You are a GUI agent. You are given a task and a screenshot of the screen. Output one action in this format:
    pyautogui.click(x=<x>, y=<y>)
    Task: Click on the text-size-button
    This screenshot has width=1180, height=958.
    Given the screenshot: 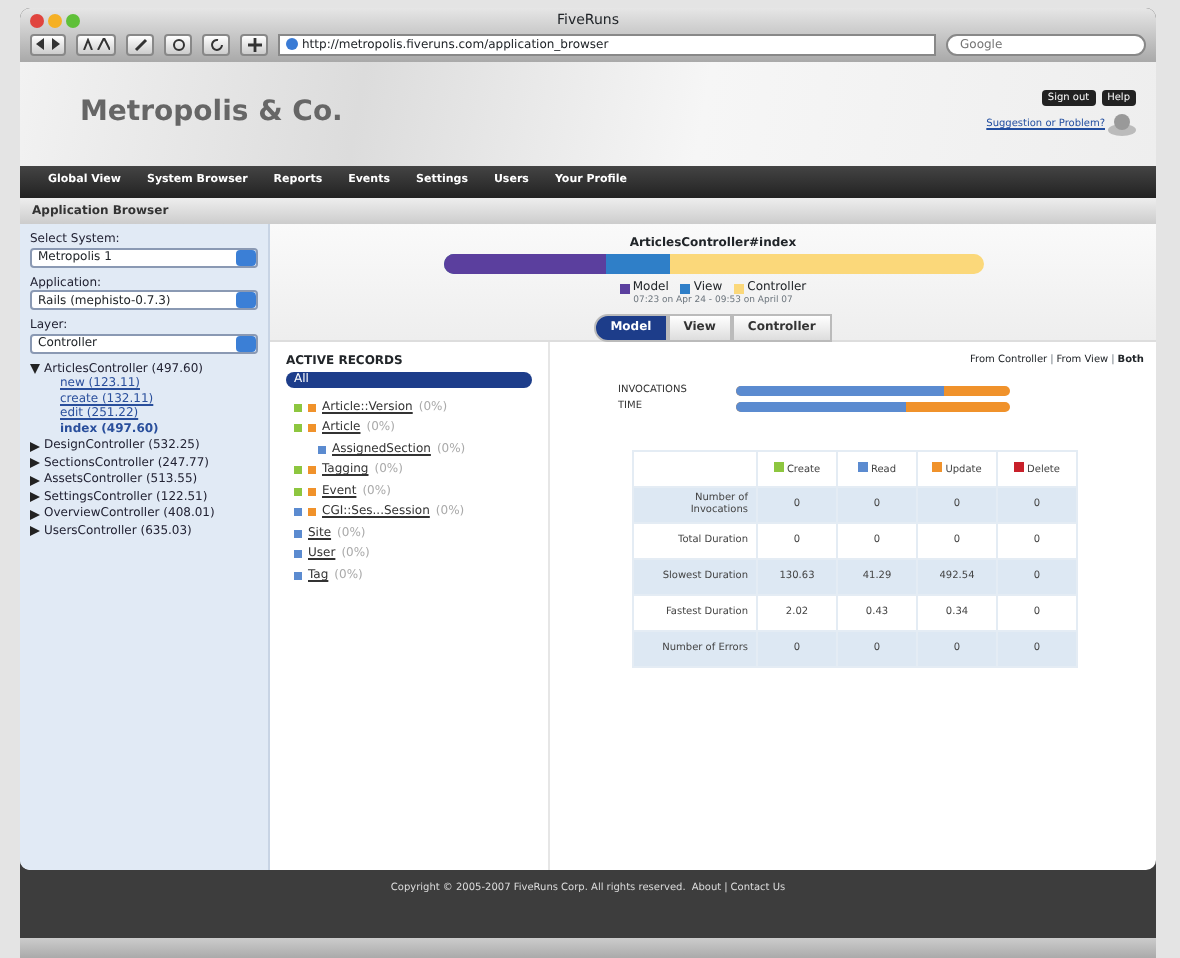 What is the action you would take?
    pyautogui.click(x=96, y=44)
    